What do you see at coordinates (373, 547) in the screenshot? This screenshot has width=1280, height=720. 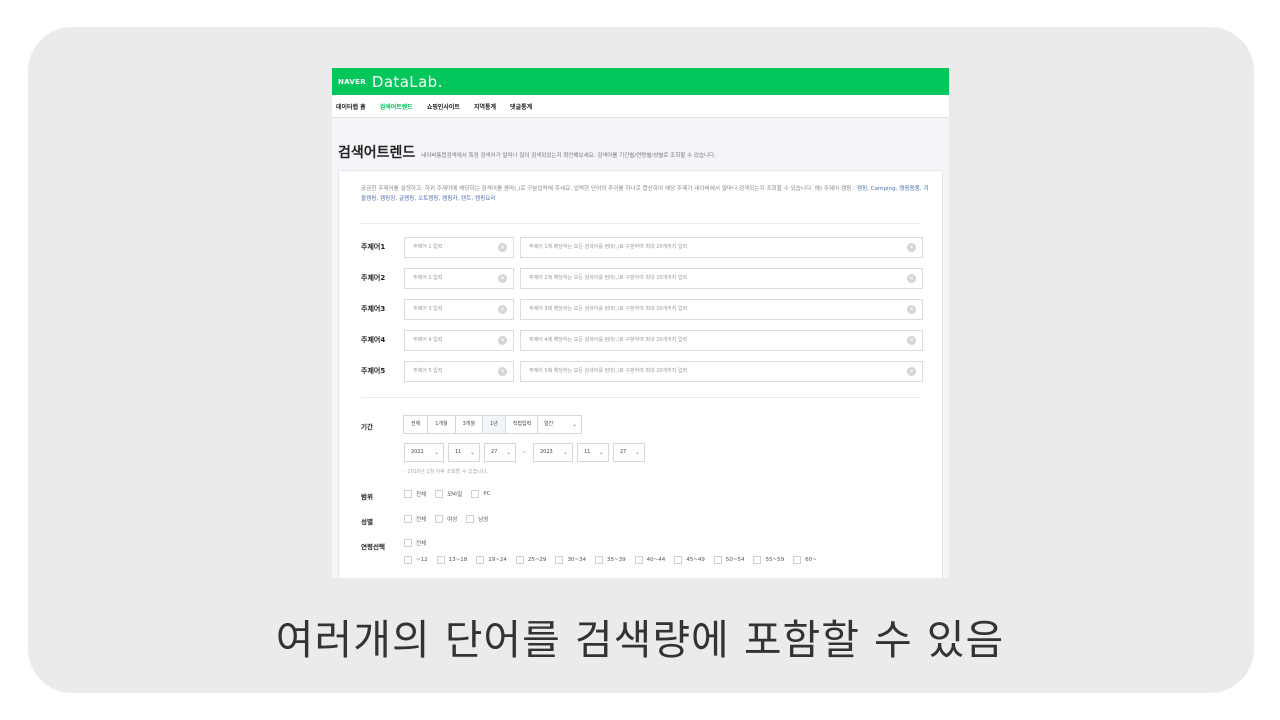 I see `age-label: 연령선택` at bounding box center [373, 547].